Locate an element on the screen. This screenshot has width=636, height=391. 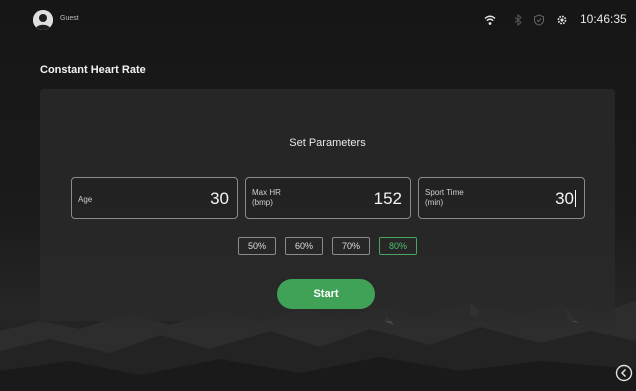
user-name-label: Guest is located at coordinates (69, 18).